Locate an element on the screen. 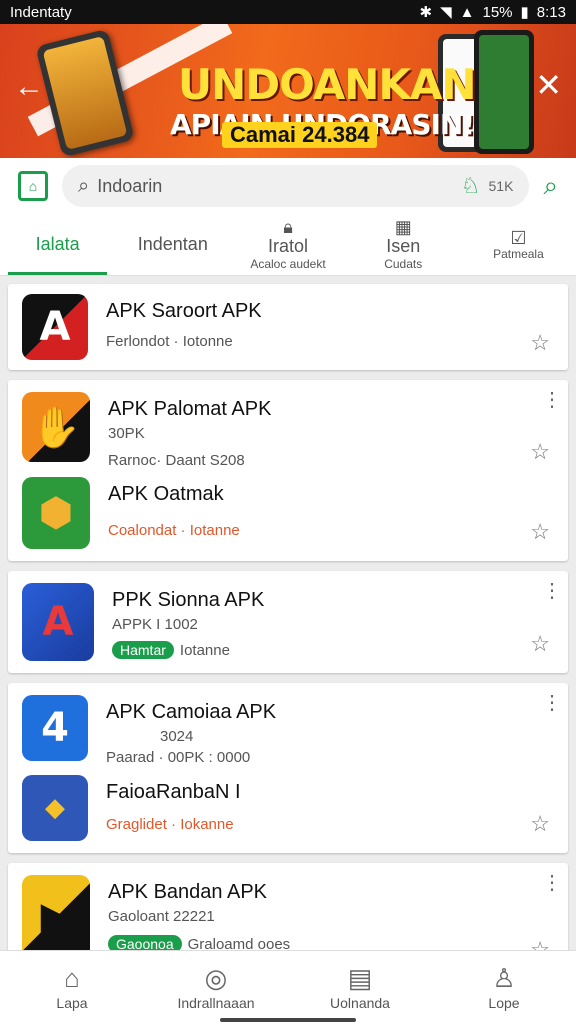 The image size is (576, 1024). tab-label: Iratol is located at coordinates (288, 246).